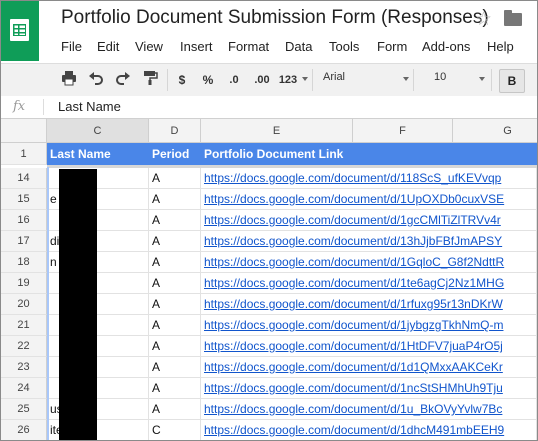 The width and height of the screenshot is (538, 441). Describe the element at coordinates (248, 46) in the screenshot. I see `menu-format: Format` at that location.